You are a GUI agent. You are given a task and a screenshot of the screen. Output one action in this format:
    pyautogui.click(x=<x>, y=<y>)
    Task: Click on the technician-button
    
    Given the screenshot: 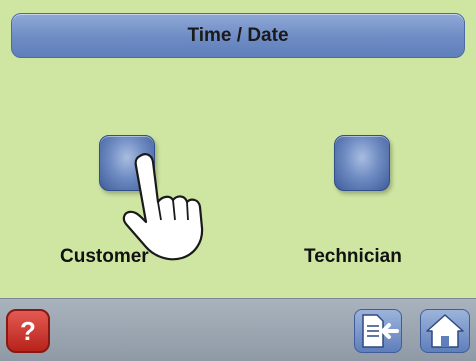 What is the action you would take?
    pyautogui.click(x=362, y=163)
    